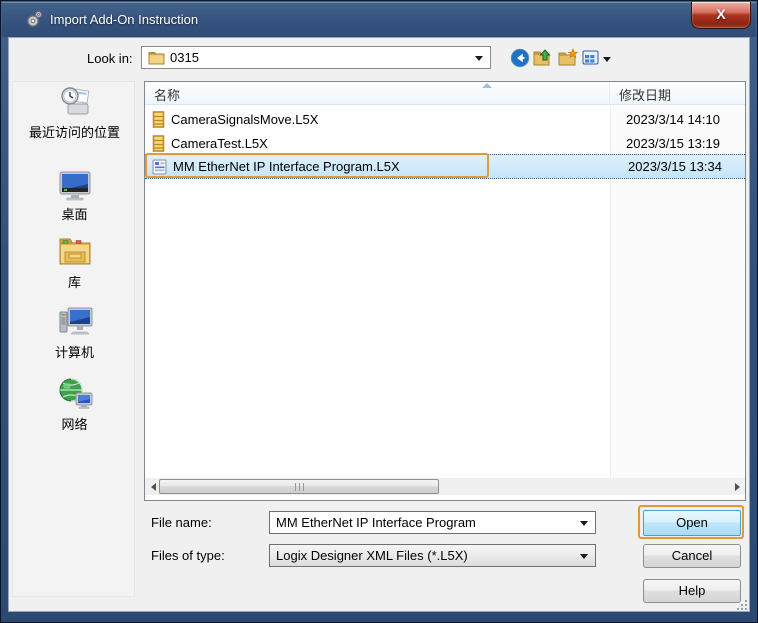 The width and height of the screenshot is (758, 623). Describe the element at coordinates (74, 186) in the screenshot. I see `desktop-icon` at that location.